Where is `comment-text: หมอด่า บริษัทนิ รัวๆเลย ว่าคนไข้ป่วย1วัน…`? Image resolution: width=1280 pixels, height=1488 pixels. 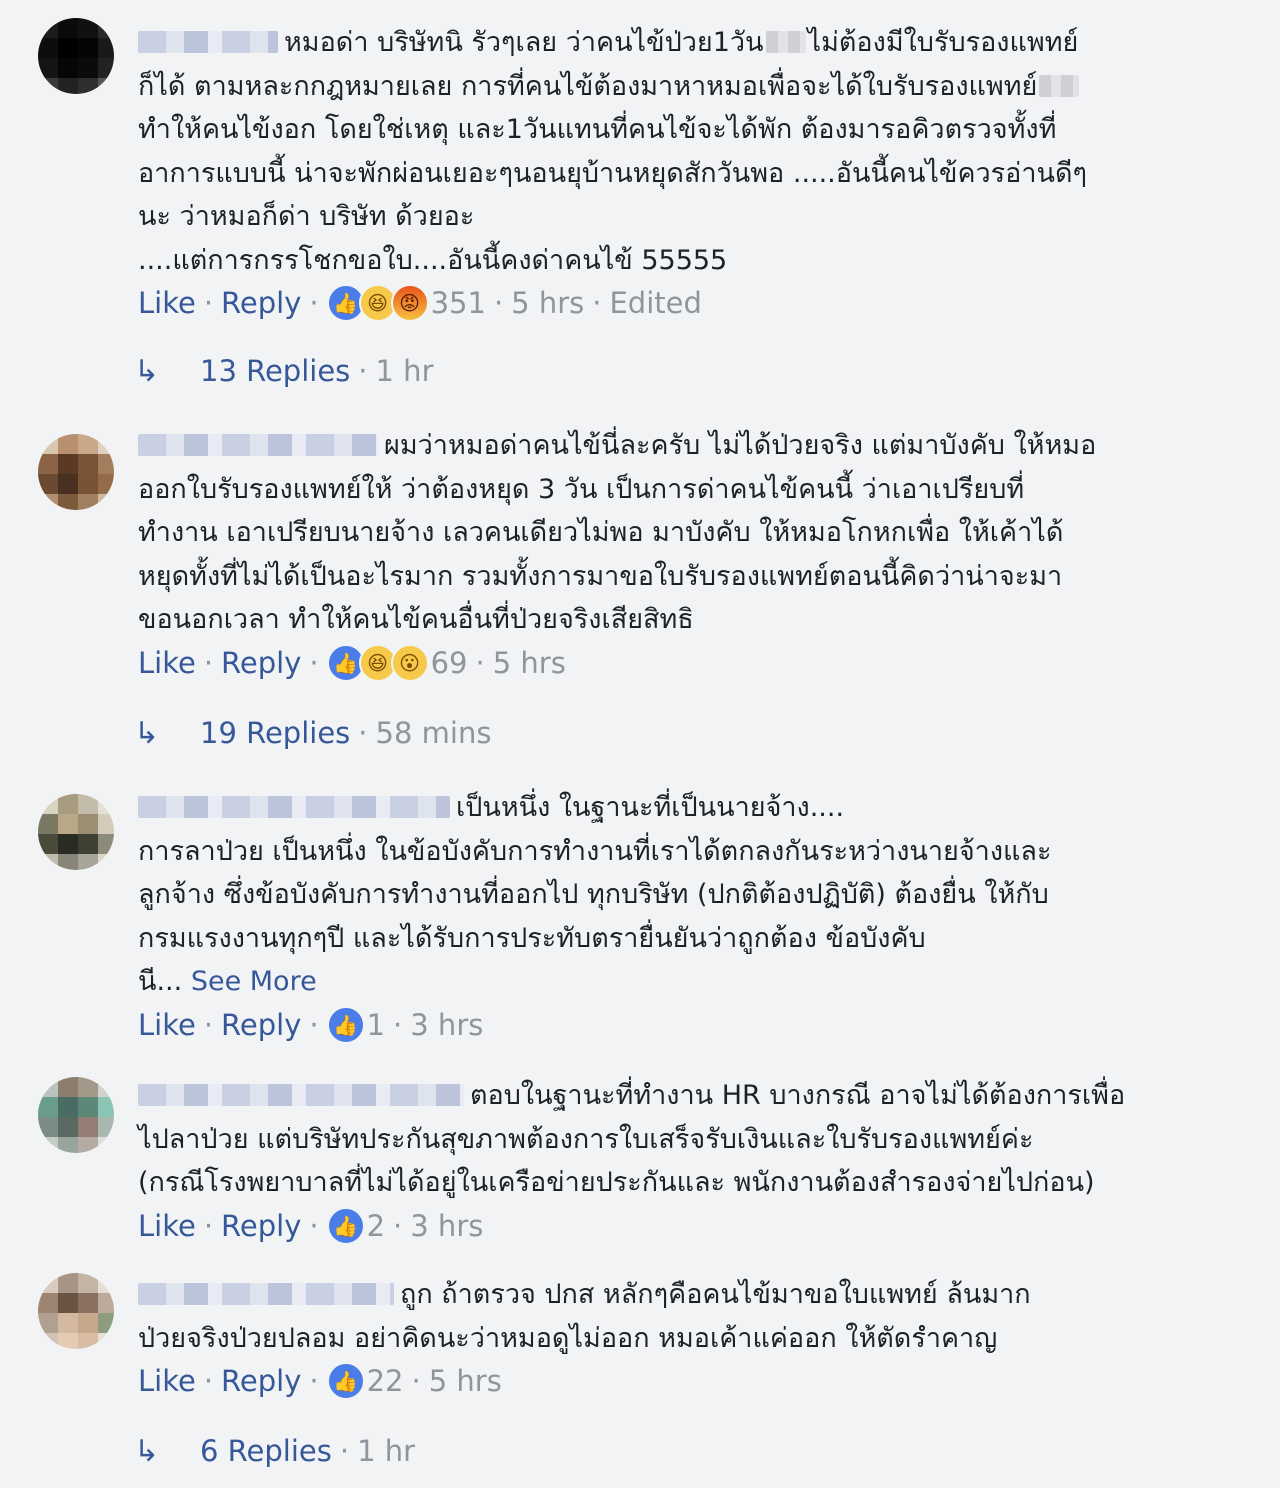 comment-text: หมอด่า บริษัทนิ รัวๆเลย ว่าคนไข้ป่วย1วัน… is located at coordinates (613, 151).